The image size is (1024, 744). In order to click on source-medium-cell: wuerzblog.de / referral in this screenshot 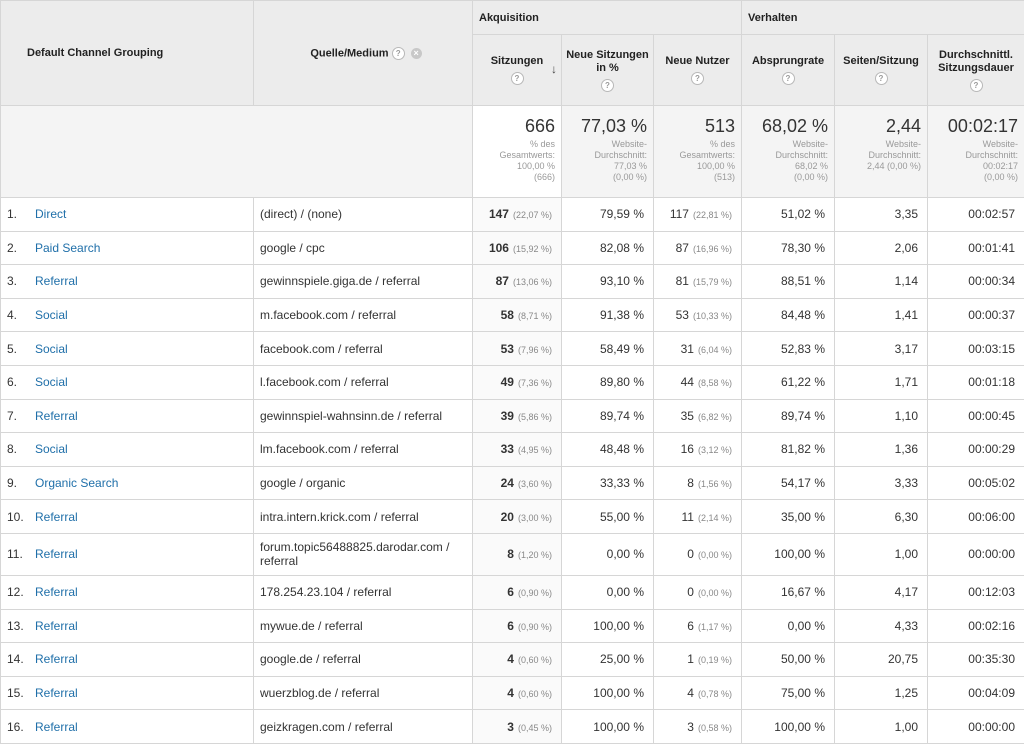, I will do `click(363, 693)`.